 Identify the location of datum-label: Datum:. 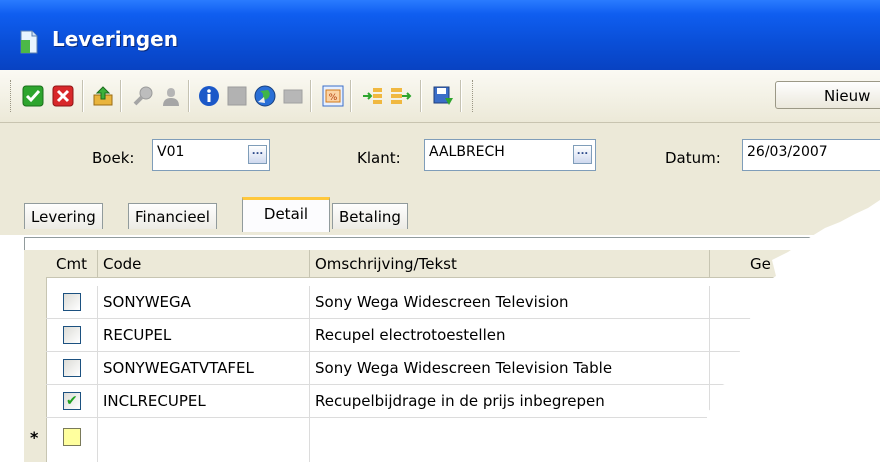
(693, 158).